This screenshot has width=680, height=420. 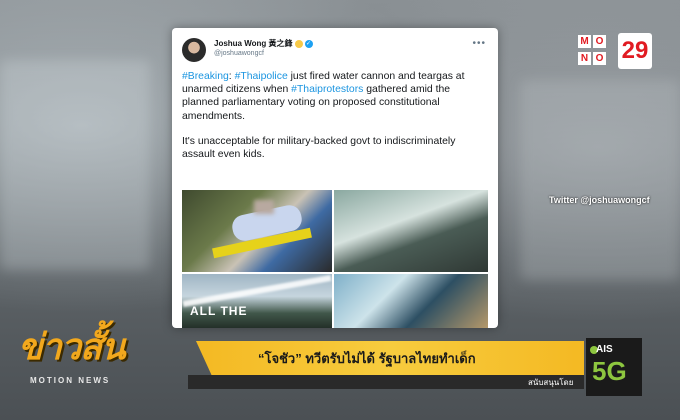 I want to click on author-name-text: Joshua Wong 黃之鋒, so click(x=253, y=43).